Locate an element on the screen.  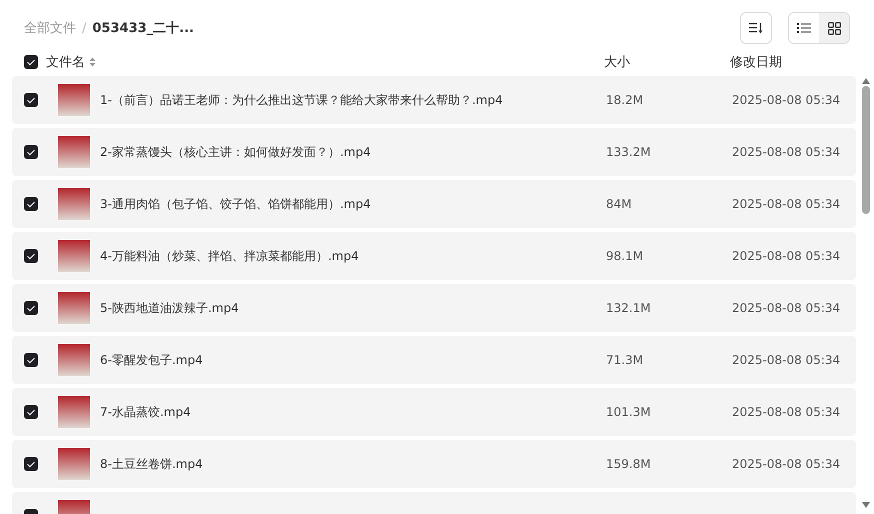
scroll-down-icon is located at coordinates (866, 505).